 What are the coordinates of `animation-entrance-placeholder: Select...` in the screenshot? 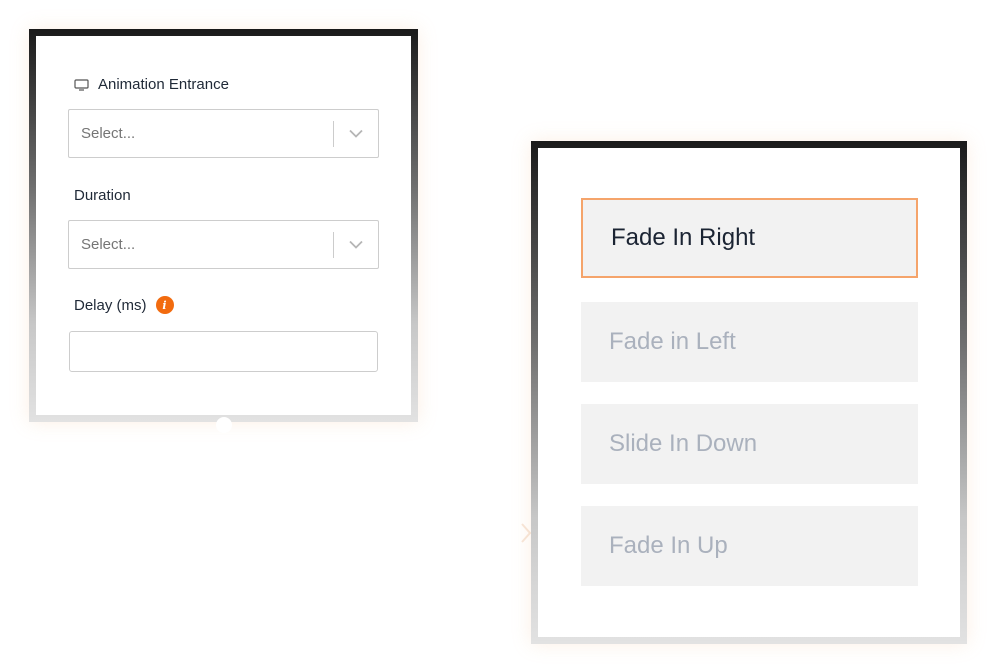 It's located at (108, 133).